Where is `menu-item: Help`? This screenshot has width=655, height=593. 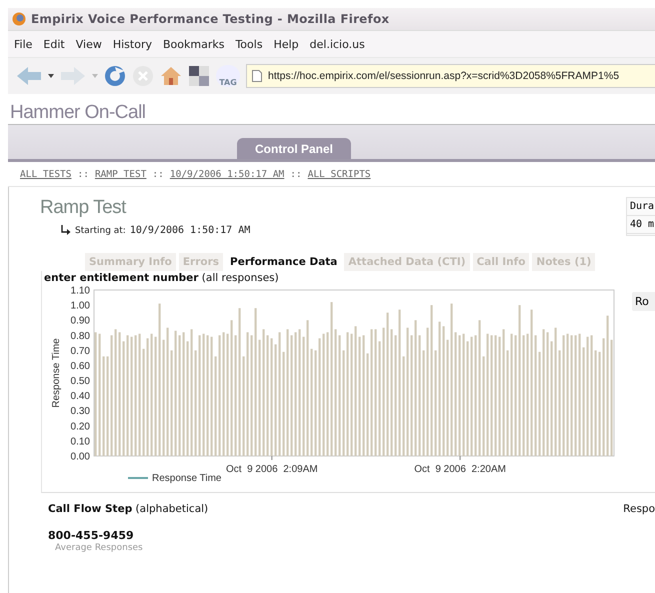
menu-item: Help is located at coordinates (286, 44).